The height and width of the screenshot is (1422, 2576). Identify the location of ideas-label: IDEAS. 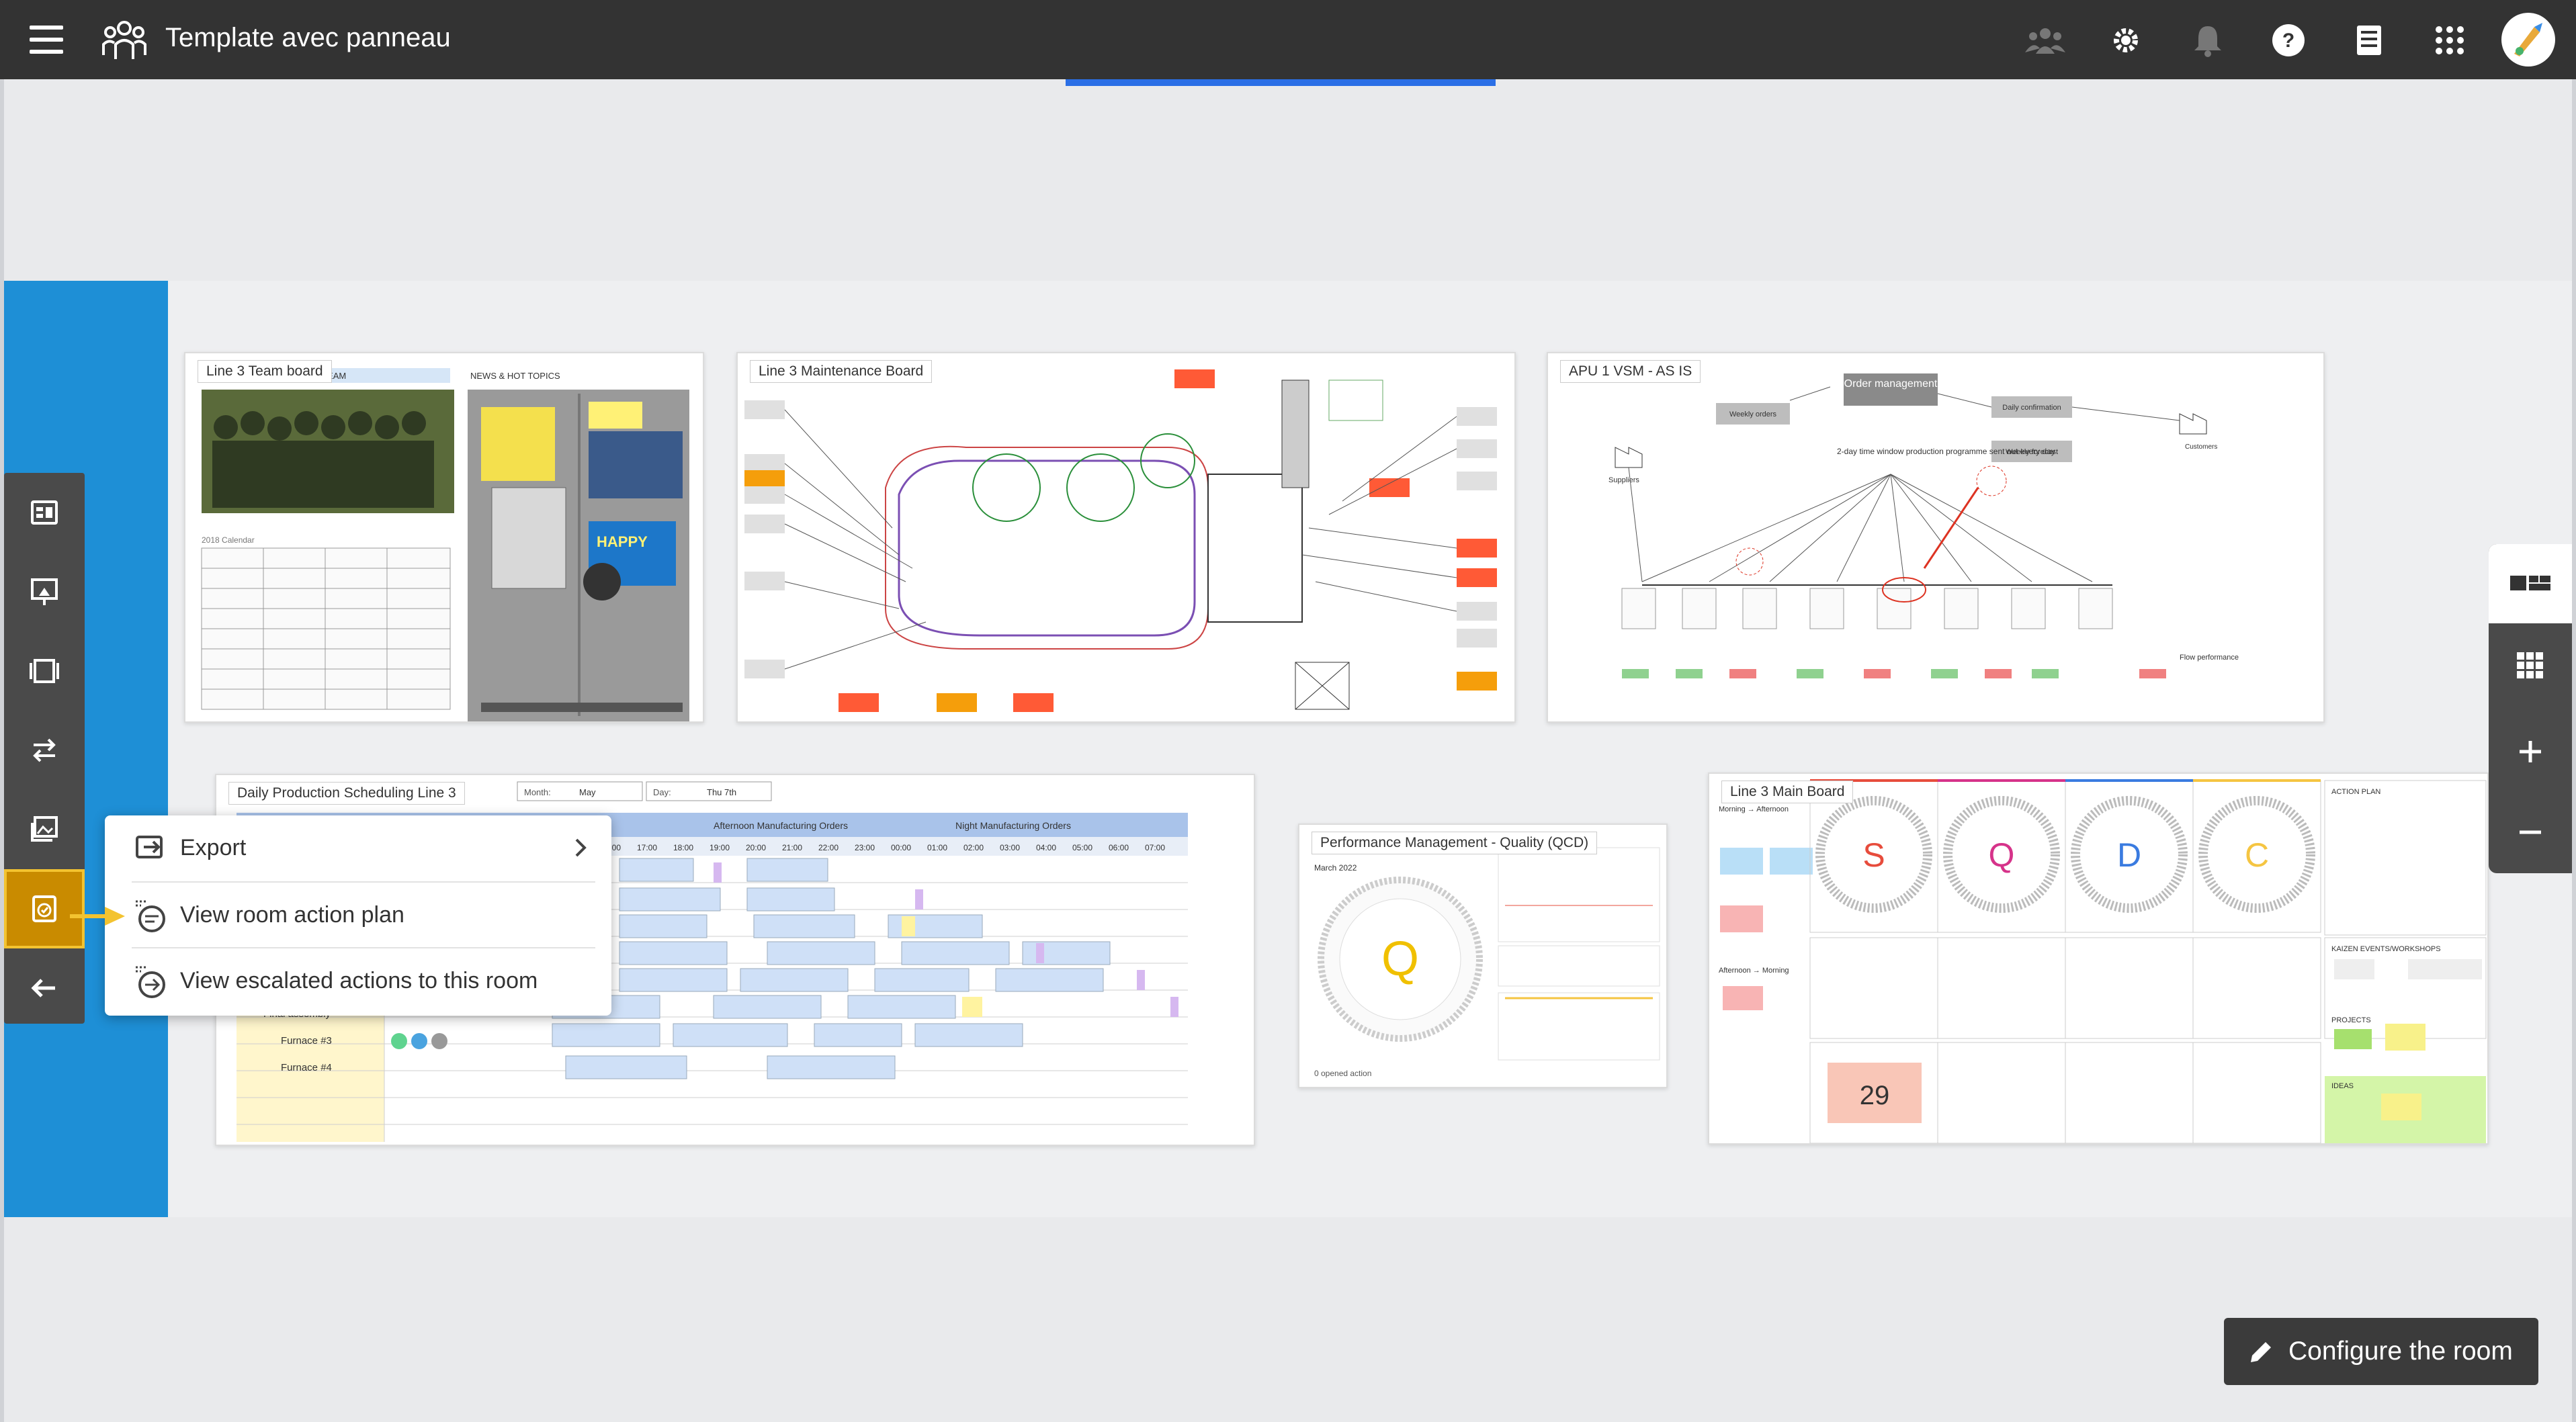
(2342, 1086).